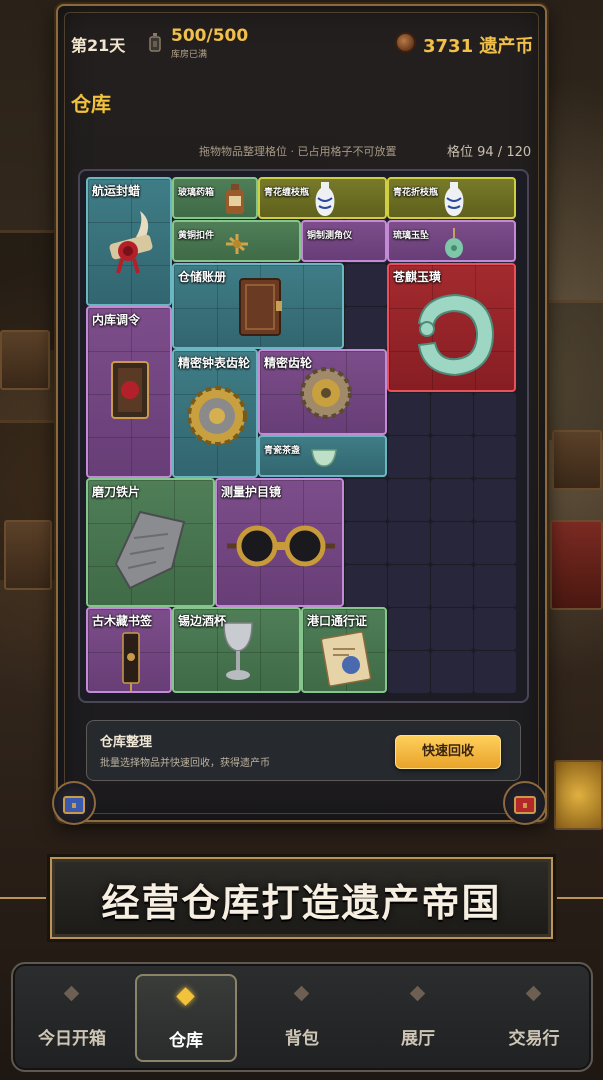  I want to click on item-precision-clock-gear: 精密钟表齿轮, so click(215, 413).